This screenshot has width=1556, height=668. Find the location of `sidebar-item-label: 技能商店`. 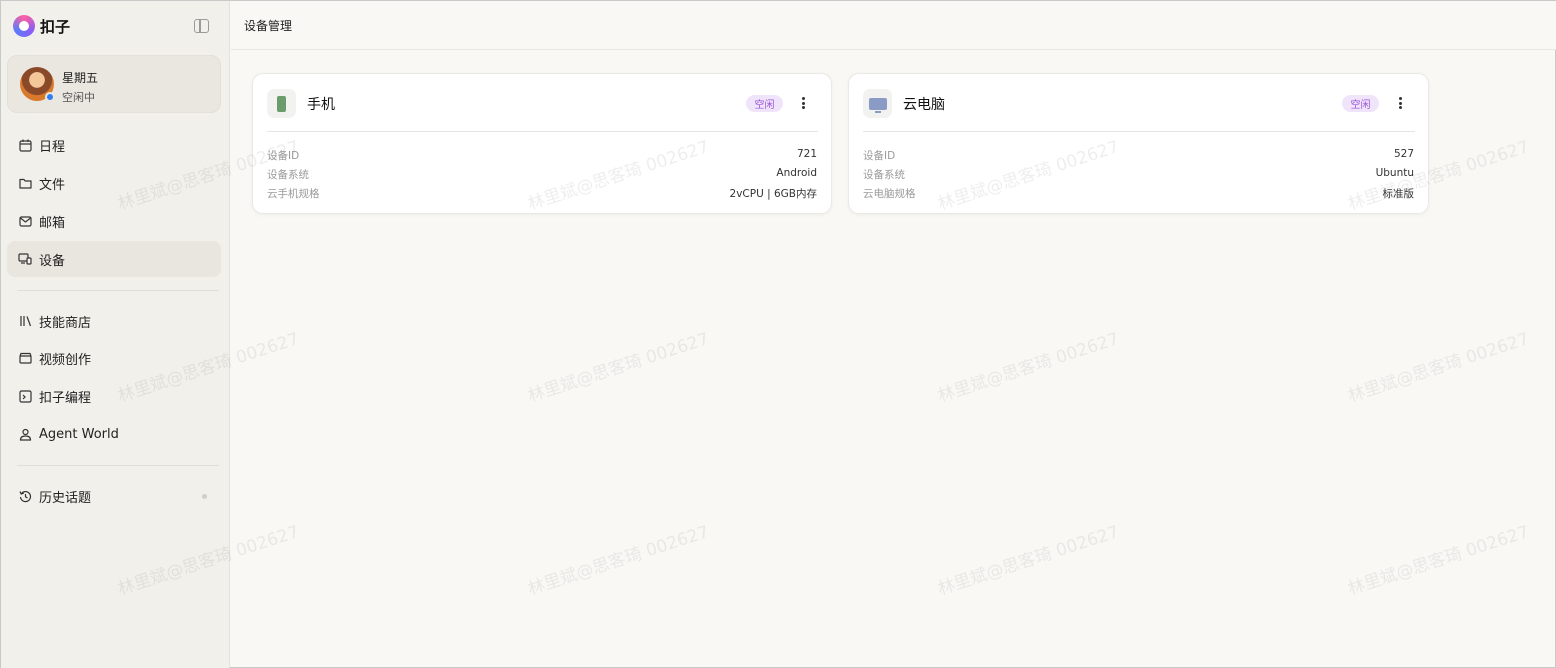

sidebar-item-label: 技能商店 is located at coordinates (65, 323).